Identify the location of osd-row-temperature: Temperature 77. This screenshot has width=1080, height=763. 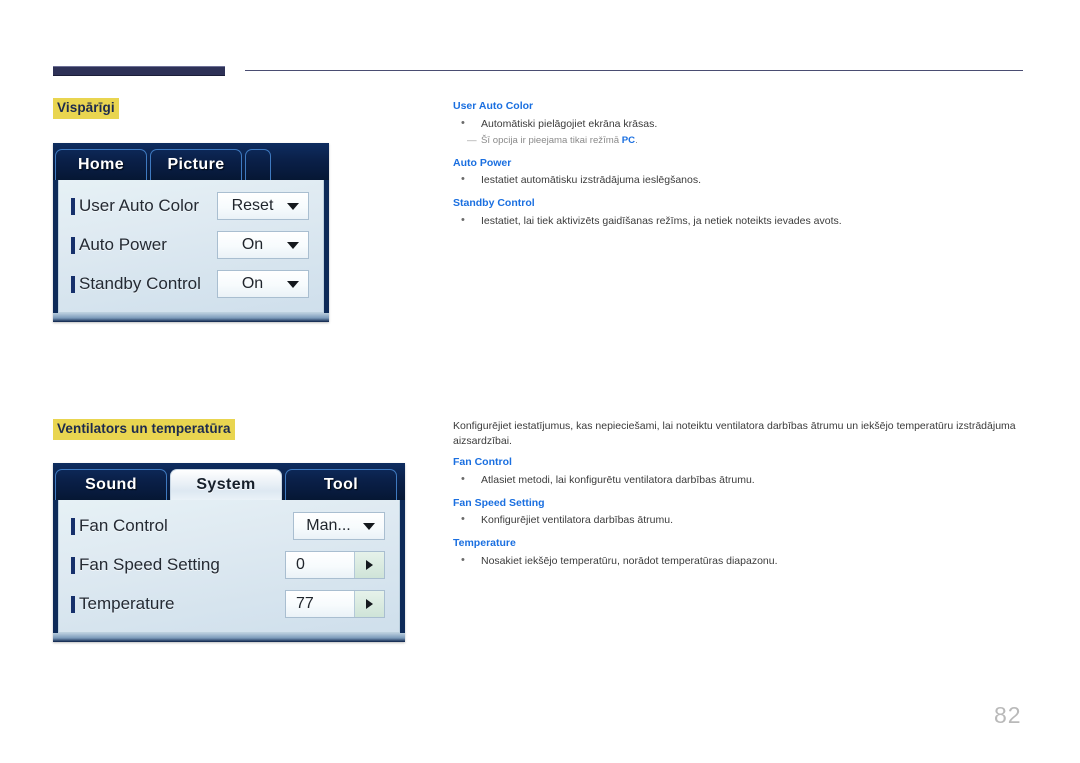
(228, 604).